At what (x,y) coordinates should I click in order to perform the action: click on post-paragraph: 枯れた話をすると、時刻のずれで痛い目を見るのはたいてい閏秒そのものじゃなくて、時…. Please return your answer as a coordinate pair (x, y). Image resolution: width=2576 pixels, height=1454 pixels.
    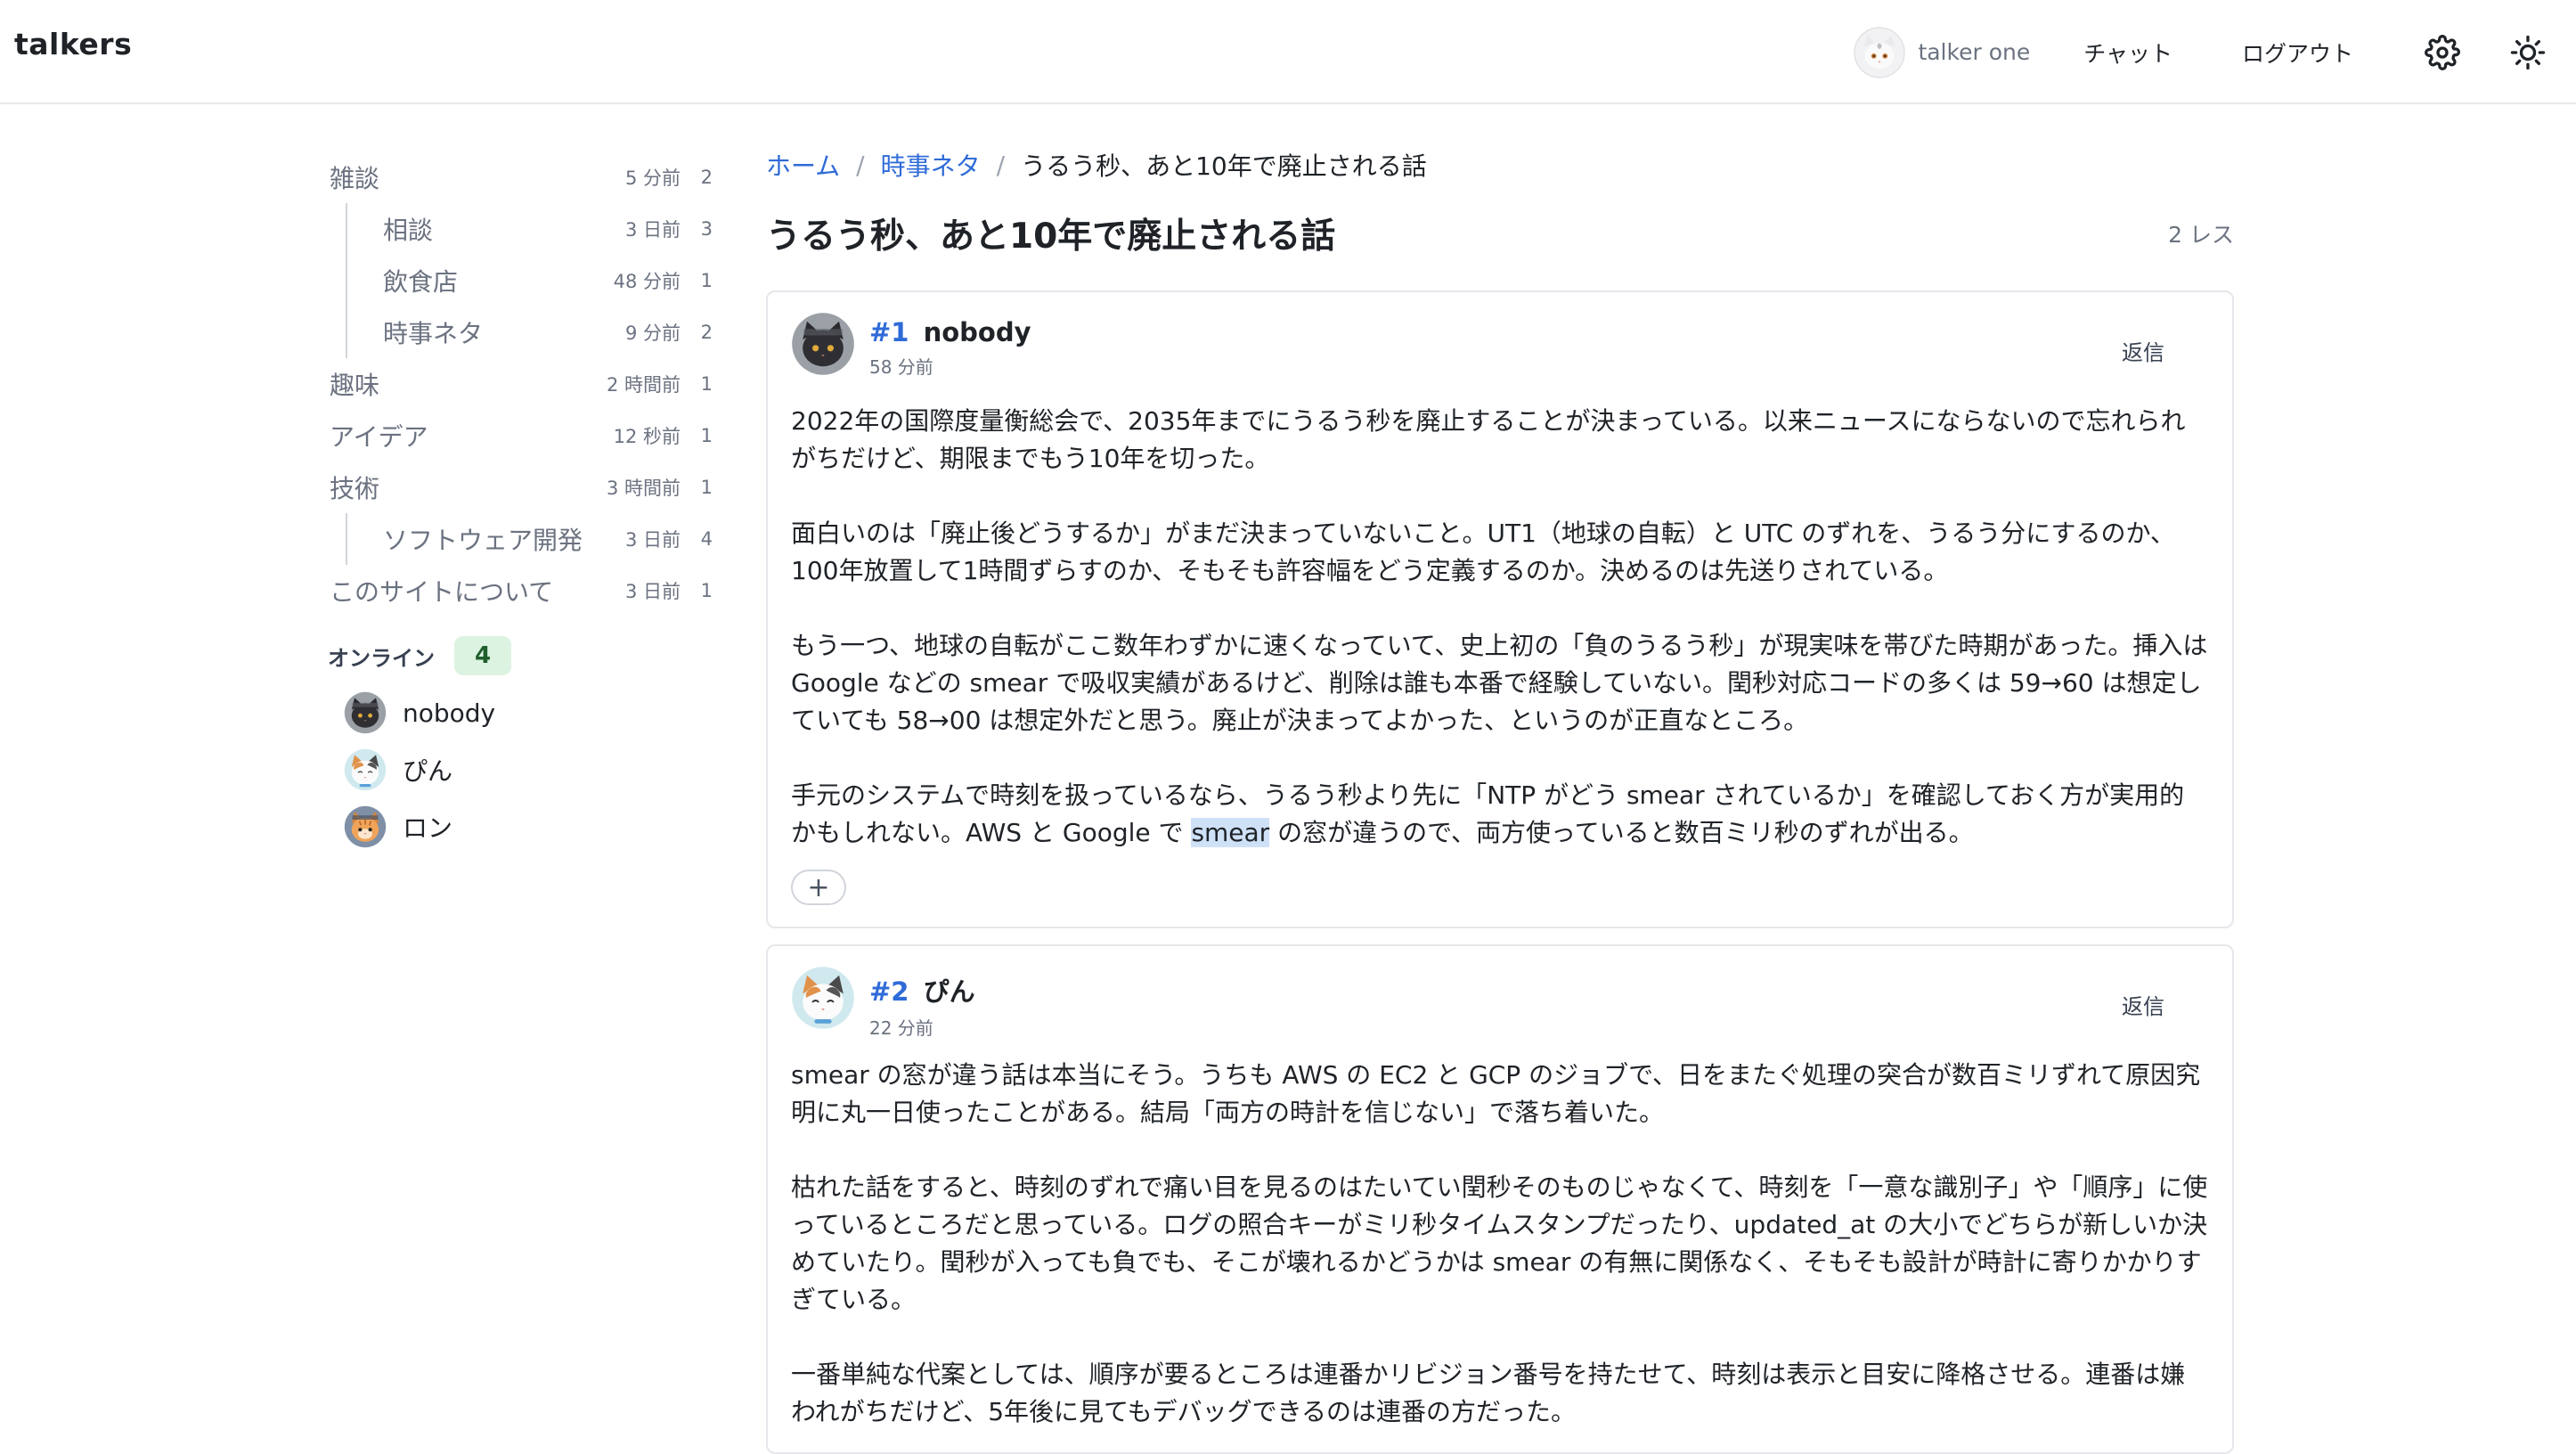
    Looking at the image, I should click on (1500, 1243).